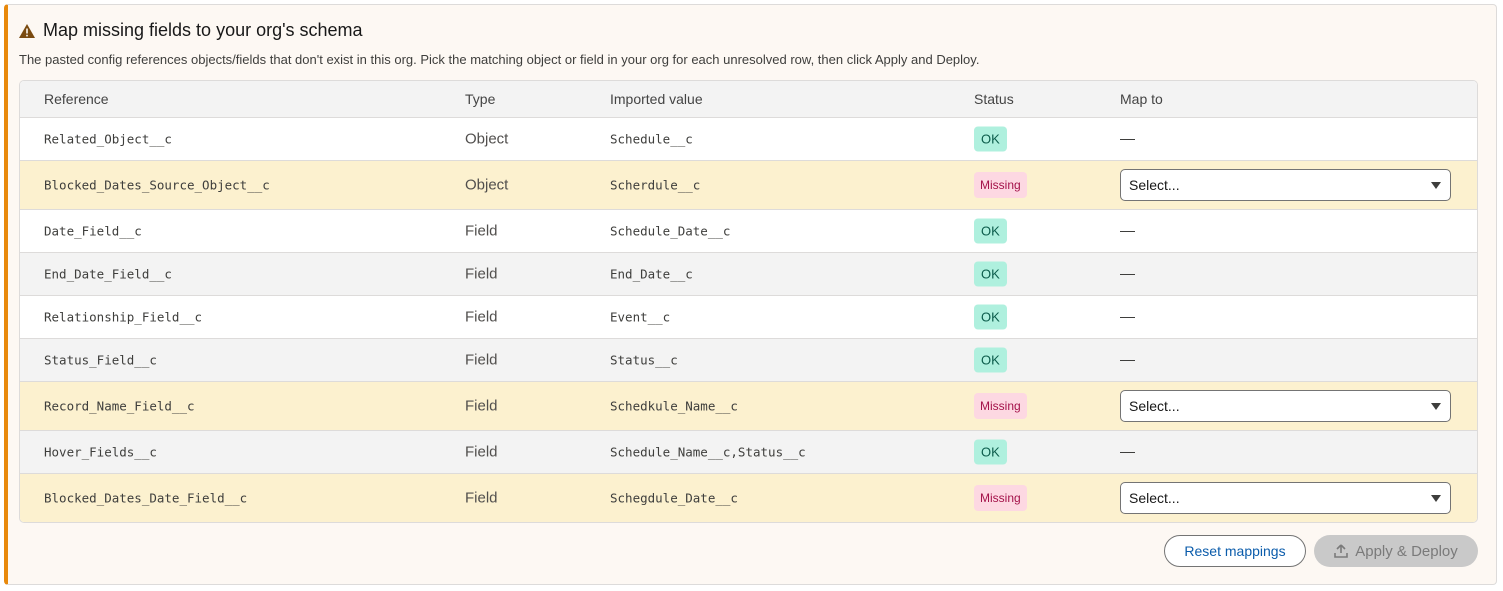 This screenshot has width=1503, height=591. What do you see at coordinates (670, 231) in the screenshot?
I see `imported-value-cell: Schedule_Date__c` at bounding box center [670, 231].